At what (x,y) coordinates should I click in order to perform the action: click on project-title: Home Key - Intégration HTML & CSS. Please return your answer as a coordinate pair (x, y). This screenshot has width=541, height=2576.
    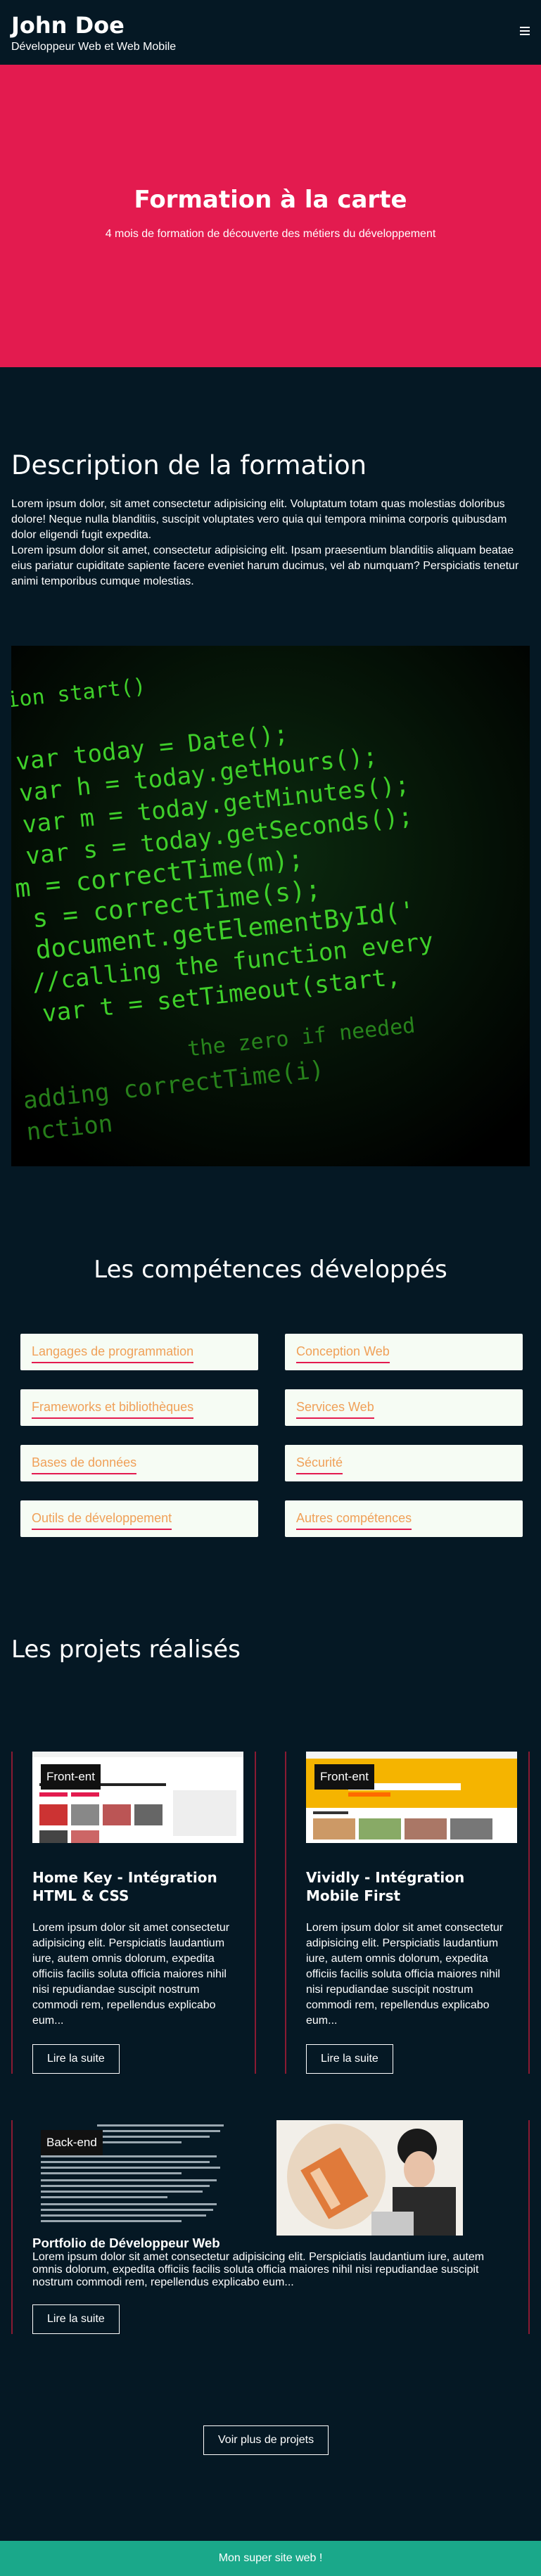
    Looking at the image, I should click on (125, 1886).